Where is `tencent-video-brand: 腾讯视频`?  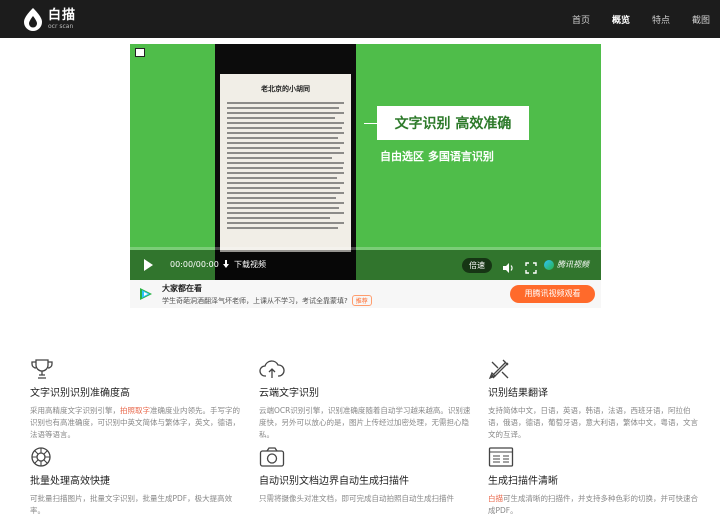
tencent-video-brand: 腾讯视频 is located at coordinates (566, 264).